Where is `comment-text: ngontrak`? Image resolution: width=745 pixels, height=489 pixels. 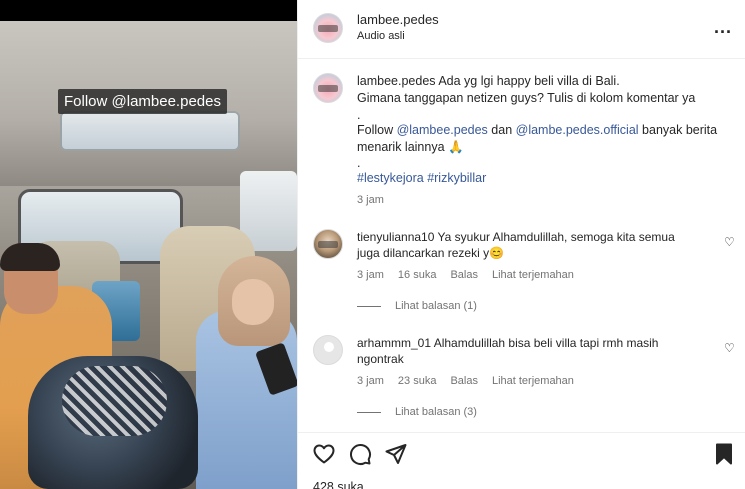
comment-text: ngontrak is located at coordinates (380, 359).